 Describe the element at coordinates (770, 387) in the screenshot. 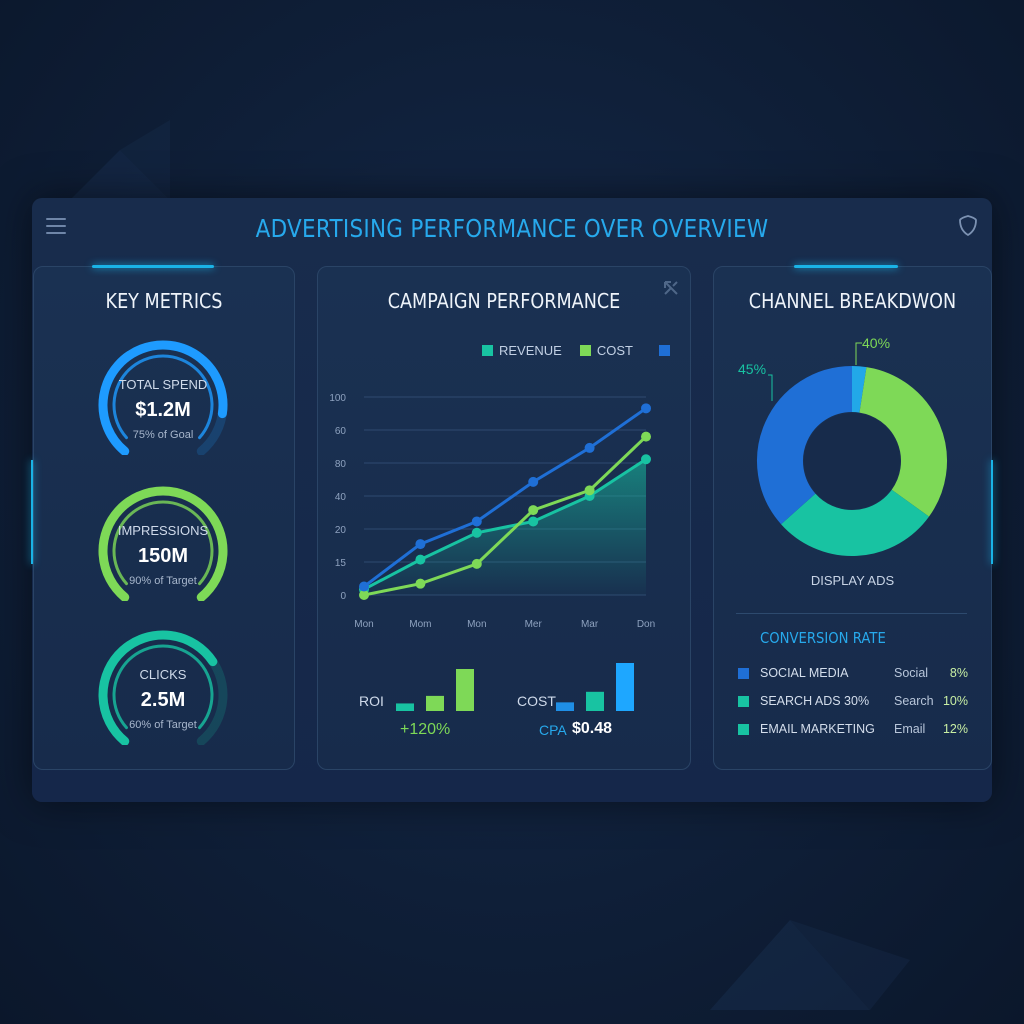

I see `donut-leader-left` at that location.